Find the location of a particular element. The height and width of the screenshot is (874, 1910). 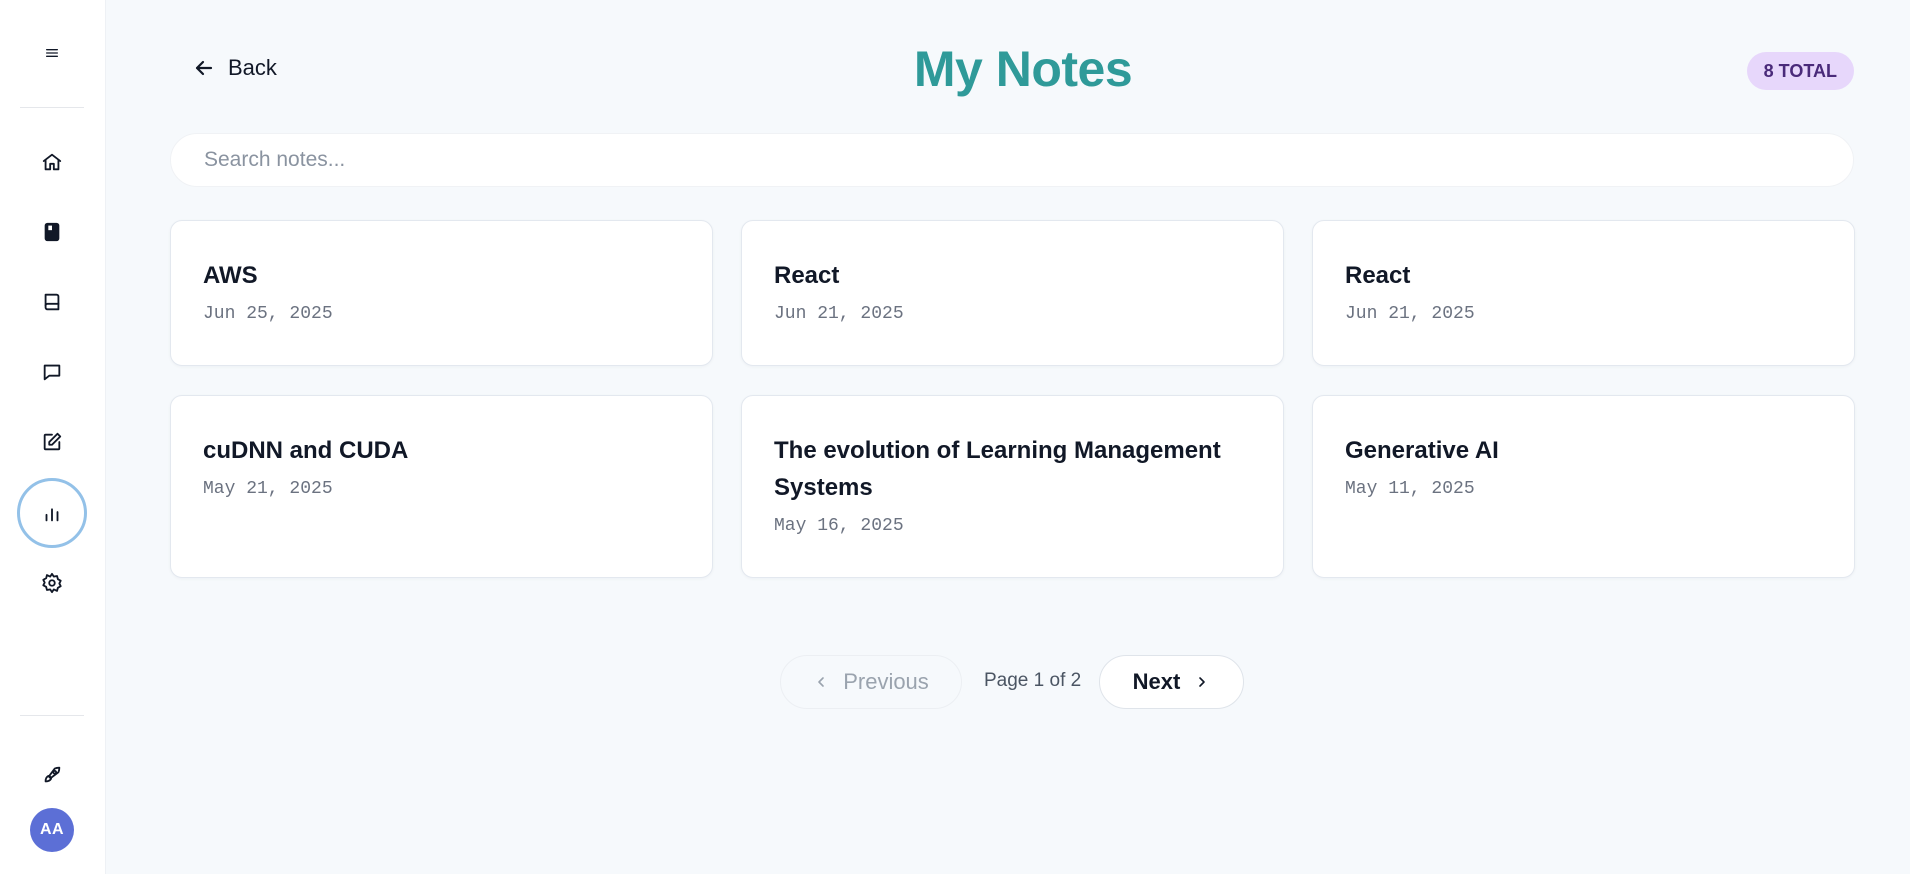

next-page-button: Next is located at coordinates (1171, 682).